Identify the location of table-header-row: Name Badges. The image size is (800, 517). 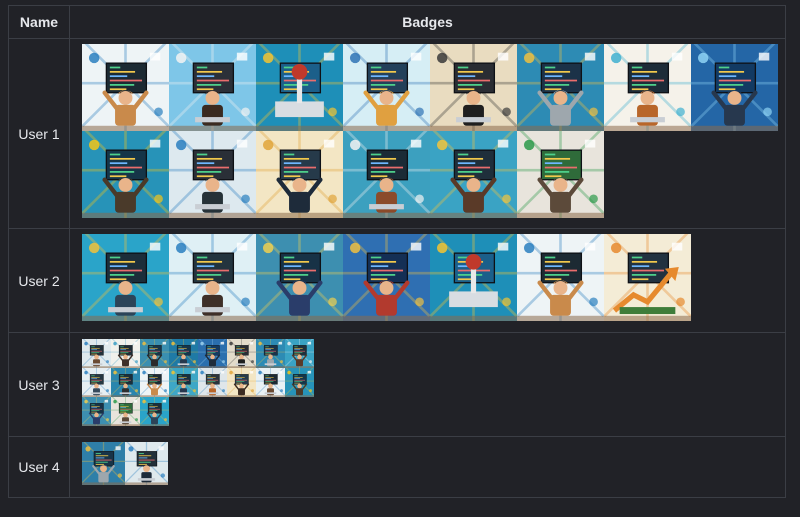
(397, 22).